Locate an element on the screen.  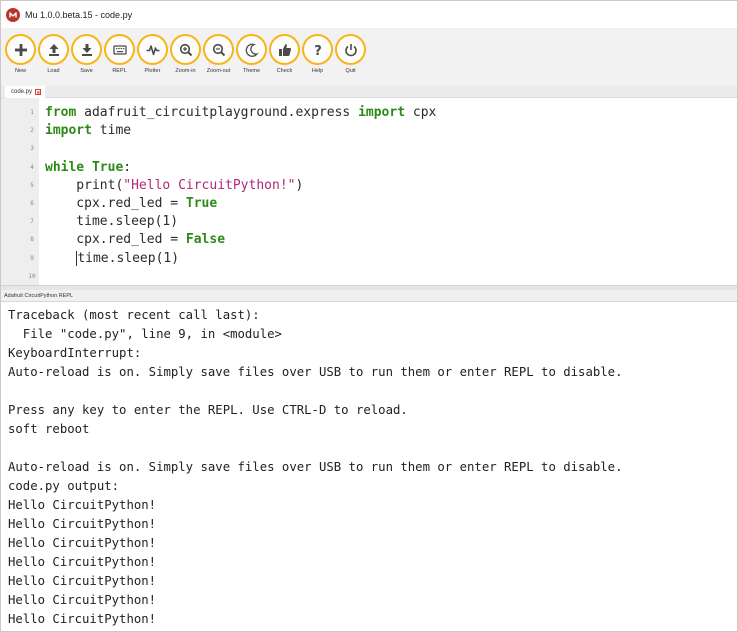
save-button: Save is located at coordinates (86, 51).